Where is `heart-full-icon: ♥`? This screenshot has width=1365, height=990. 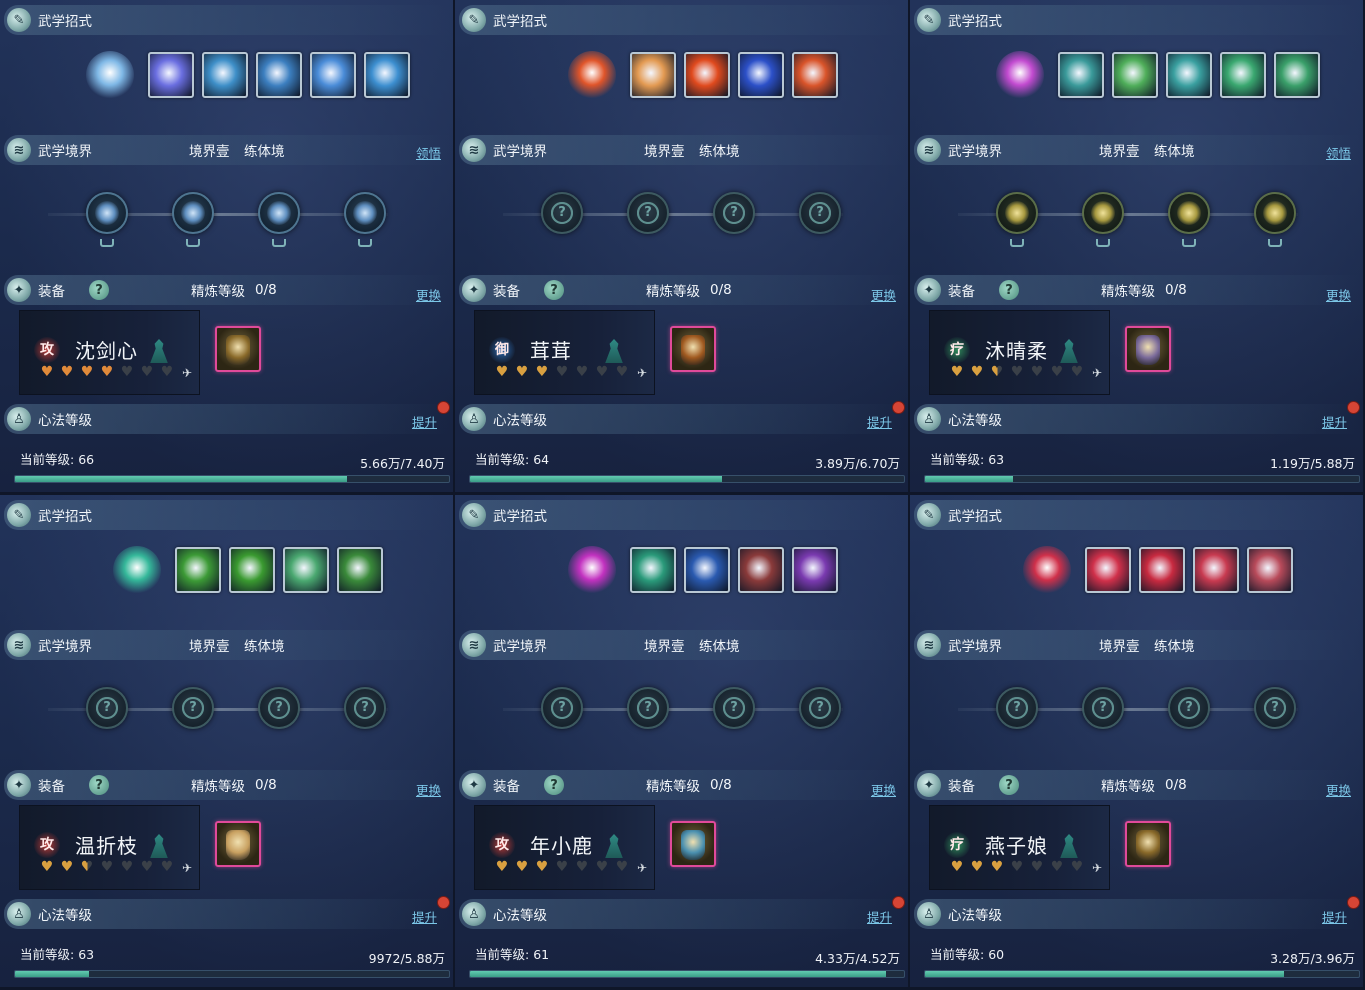 heart-full-icon: ♥ is located at coordinates (87, 372).